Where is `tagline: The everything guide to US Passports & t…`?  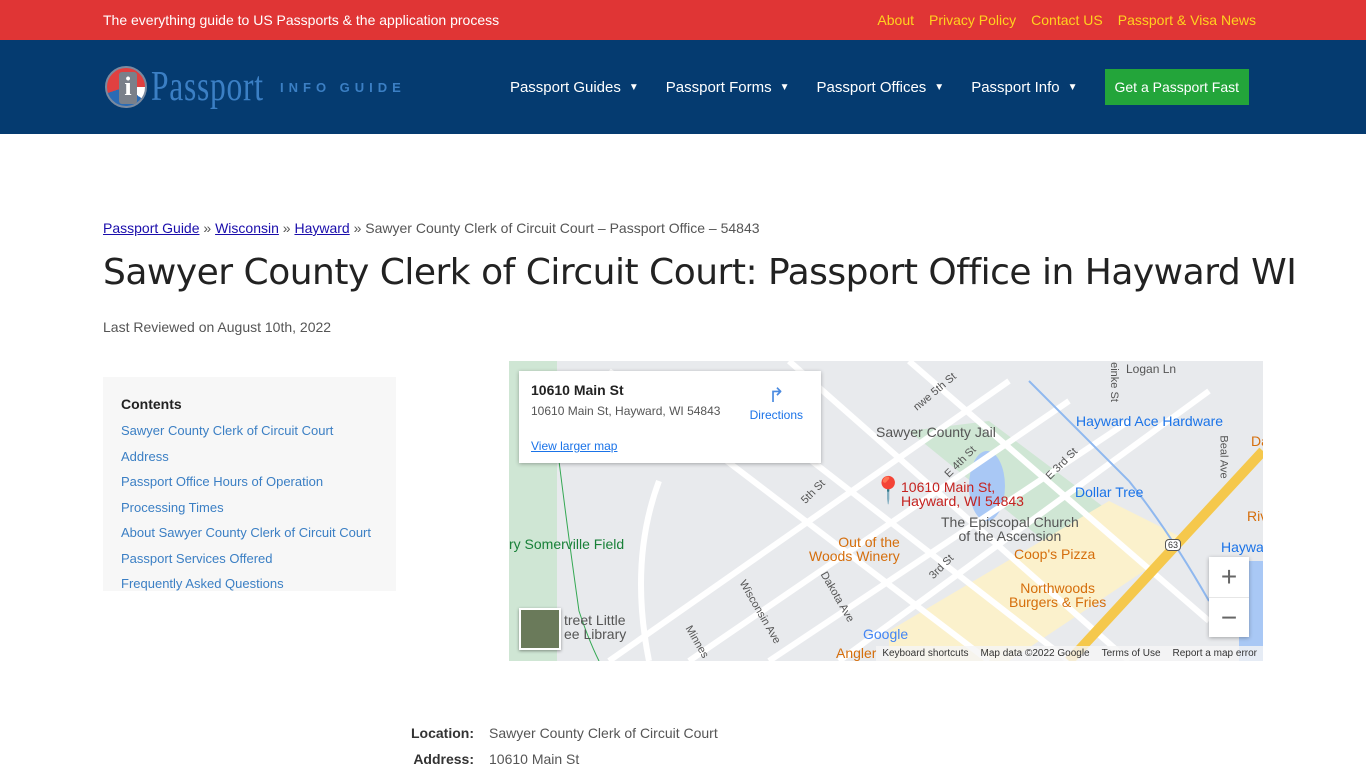 tagline: The everything guide to US Passports & t… is located at coordinates (301, 20).